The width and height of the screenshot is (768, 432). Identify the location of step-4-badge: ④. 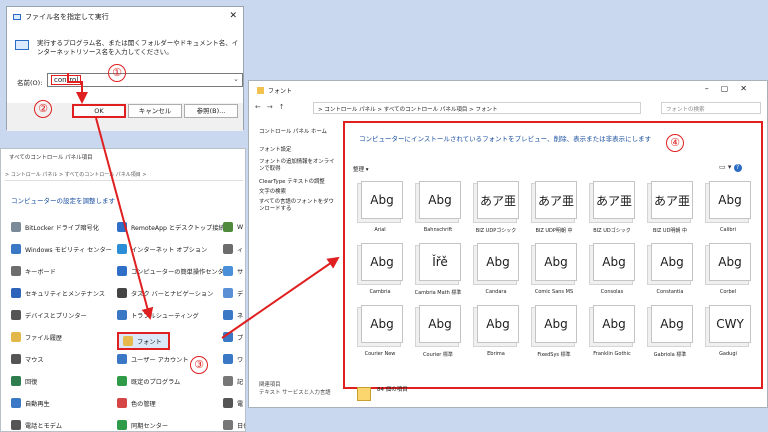
(675, 143).